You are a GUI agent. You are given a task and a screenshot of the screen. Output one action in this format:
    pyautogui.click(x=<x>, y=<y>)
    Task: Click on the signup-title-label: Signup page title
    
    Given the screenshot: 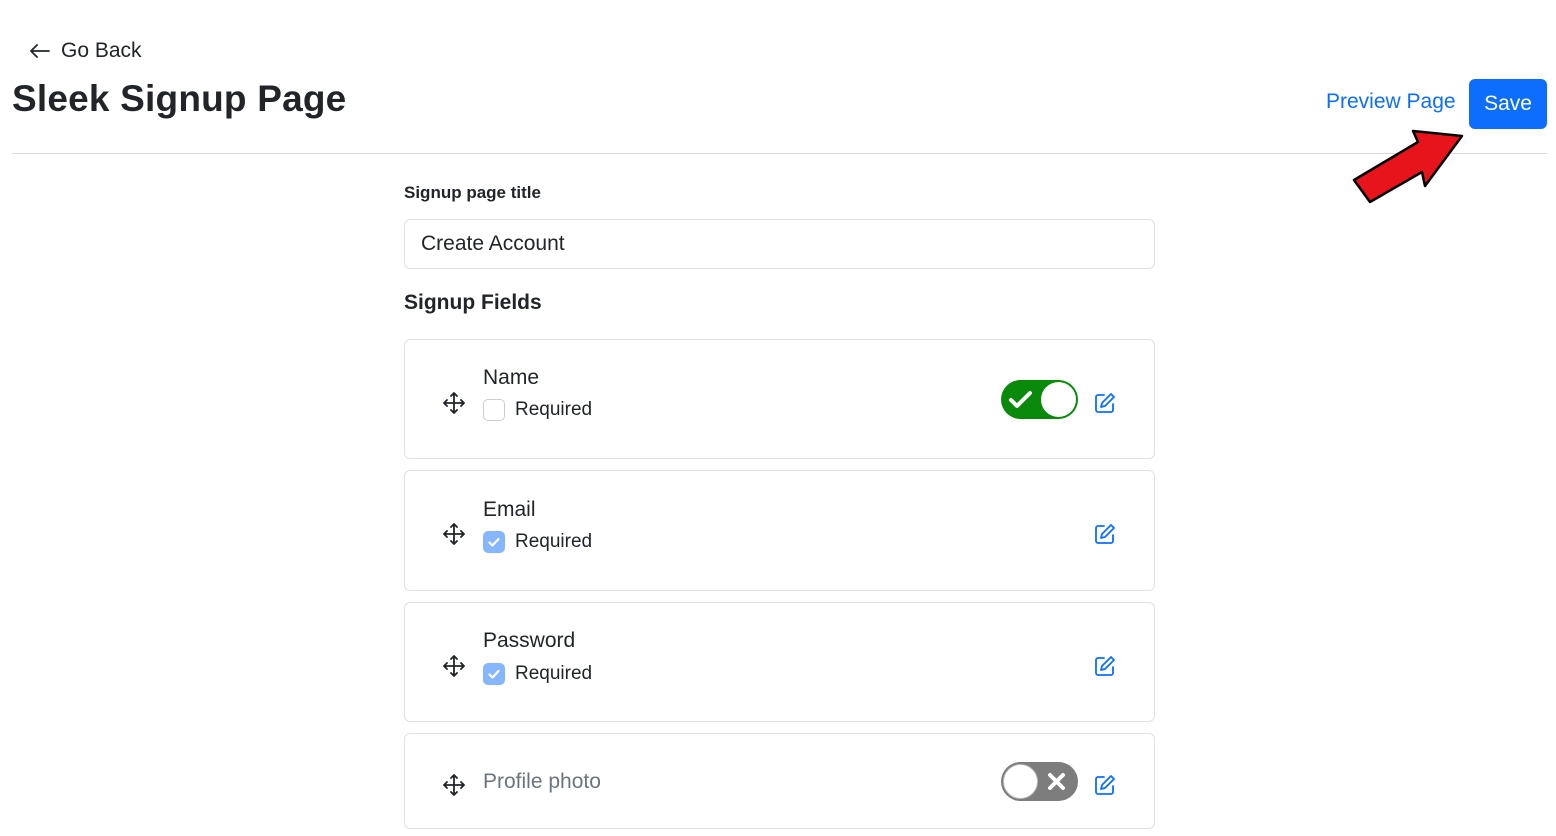 What is the action you would take?
    pyautogui.click(x=472, y=192)
    